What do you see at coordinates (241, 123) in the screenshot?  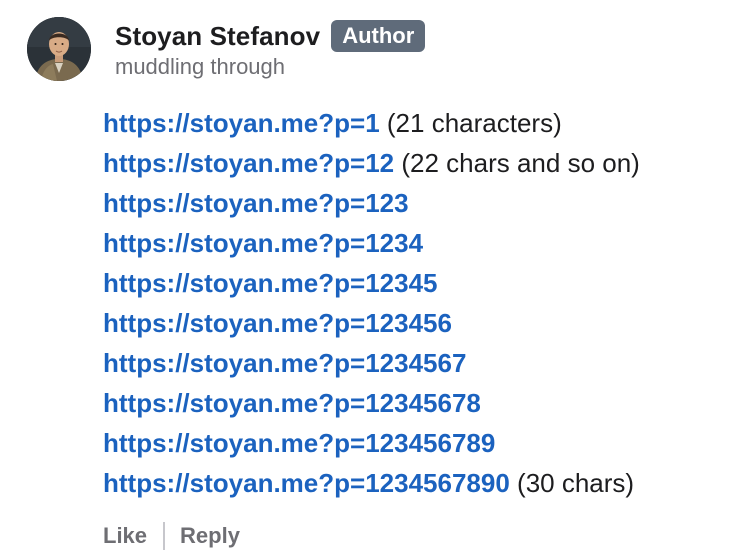 I see `link: https://stoyan.me?p=1` at bounding box center [241, 123].